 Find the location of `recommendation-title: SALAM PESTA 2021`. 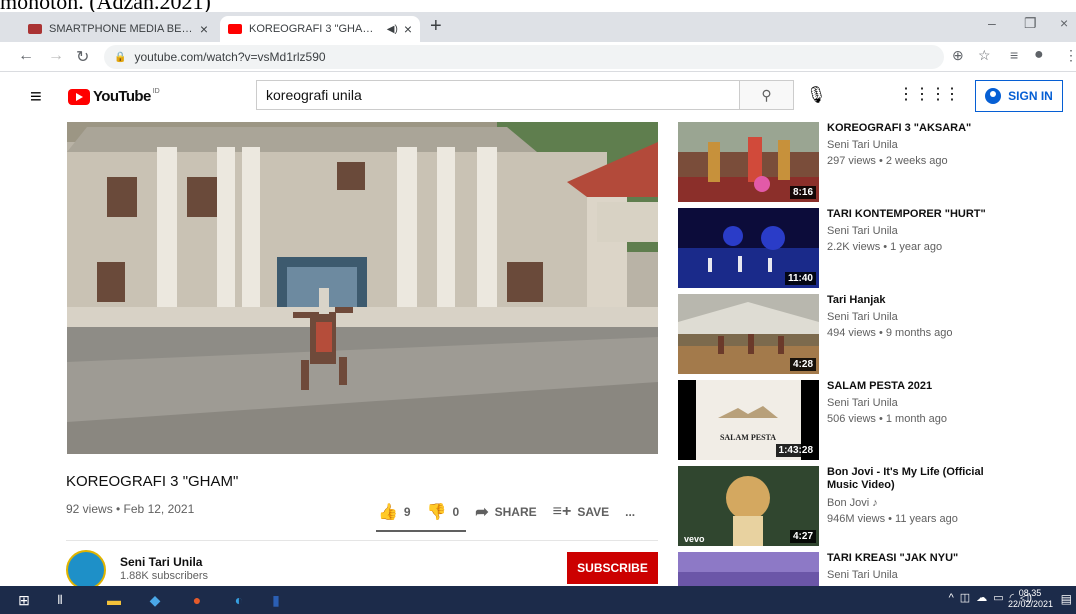

recommendation-title: SALAM PESTA 2021 is located at coordinates (880, 386).